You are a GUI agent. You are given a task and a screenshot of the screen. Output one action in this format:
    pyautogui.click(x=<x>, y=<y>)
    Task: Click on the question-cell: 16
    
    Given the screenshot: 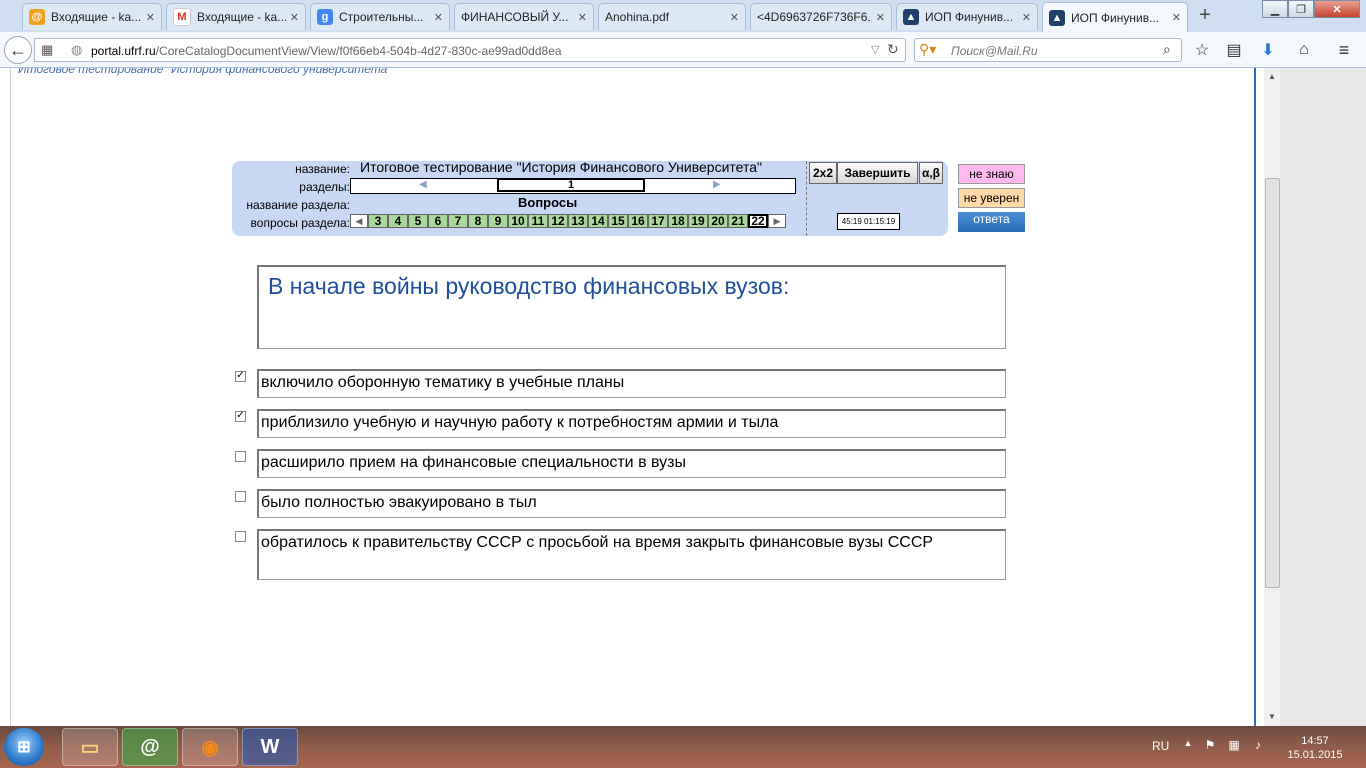 What is the action you would take?
    pyautogui.click(x=638, y=221)
    